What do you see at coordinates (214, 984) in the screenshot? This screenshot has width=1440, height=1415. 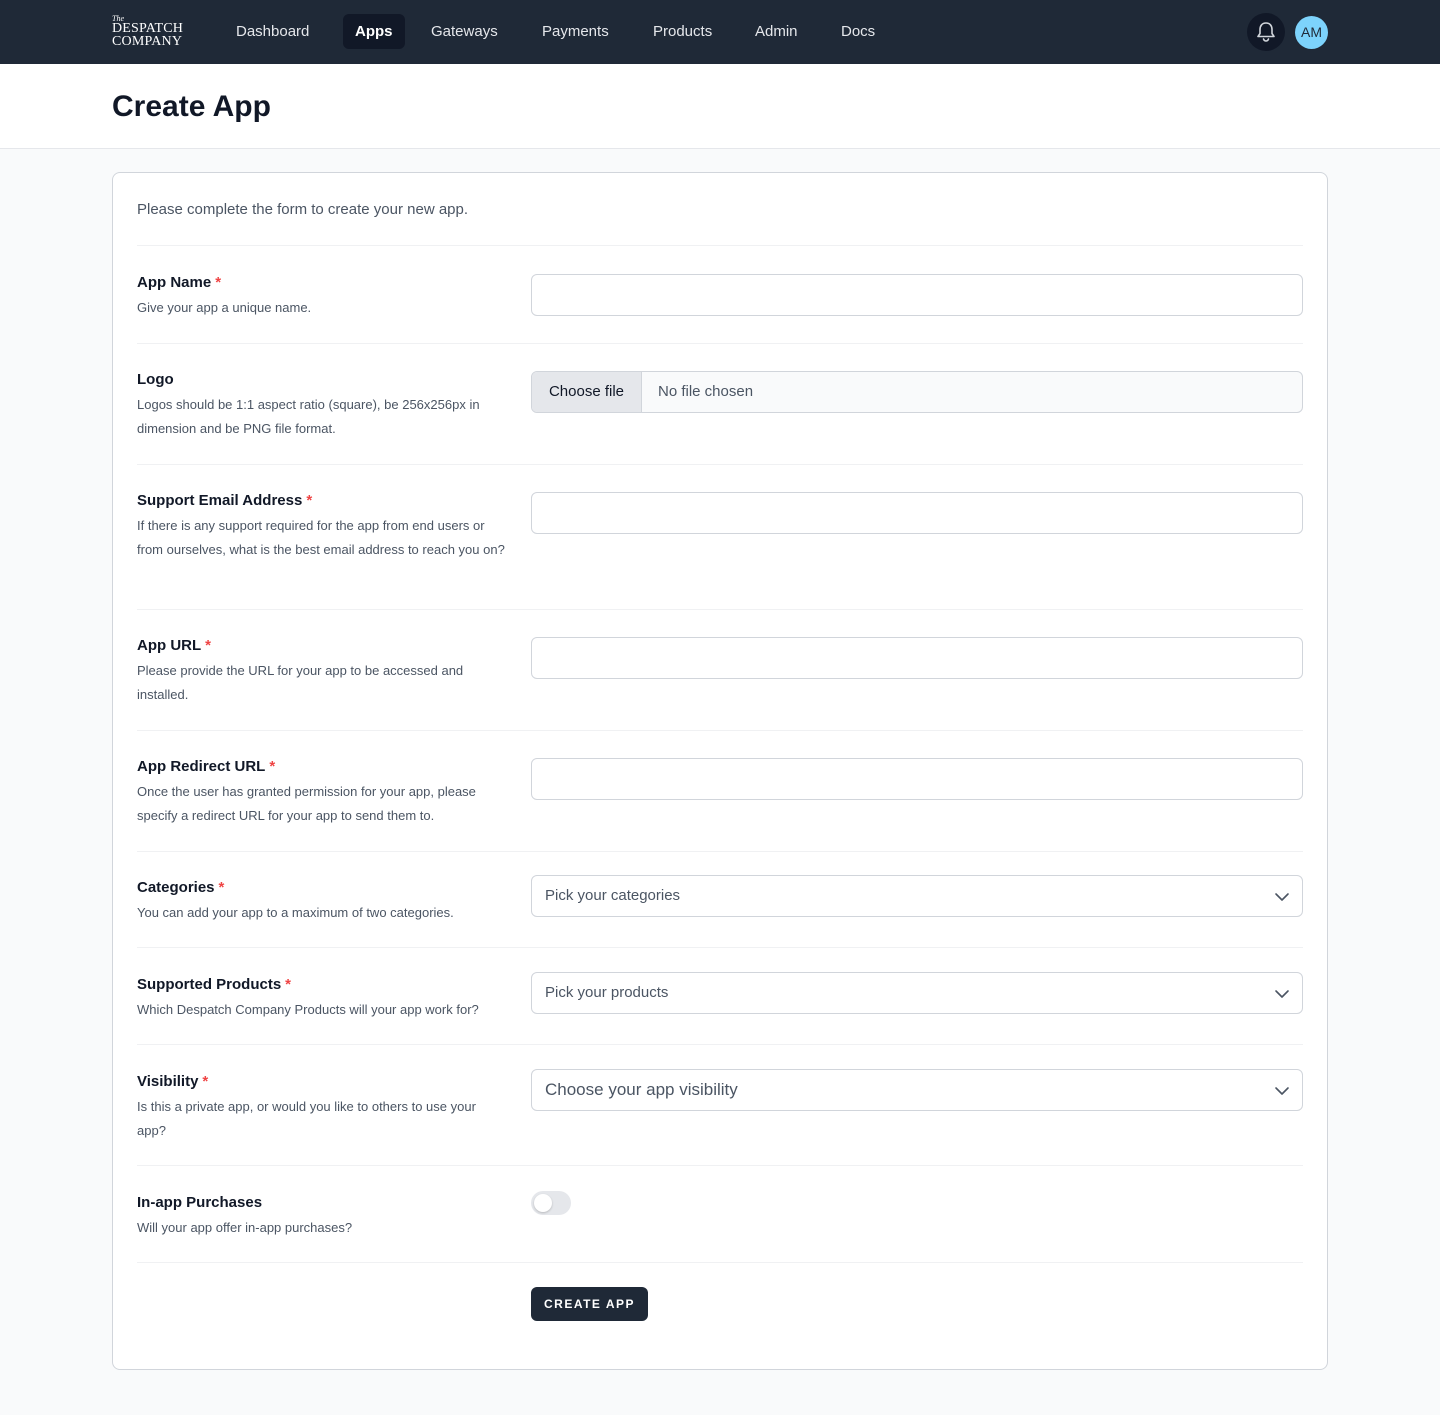 I see `supported-products-label: Supported Products *` at bounding box center [214, 984].